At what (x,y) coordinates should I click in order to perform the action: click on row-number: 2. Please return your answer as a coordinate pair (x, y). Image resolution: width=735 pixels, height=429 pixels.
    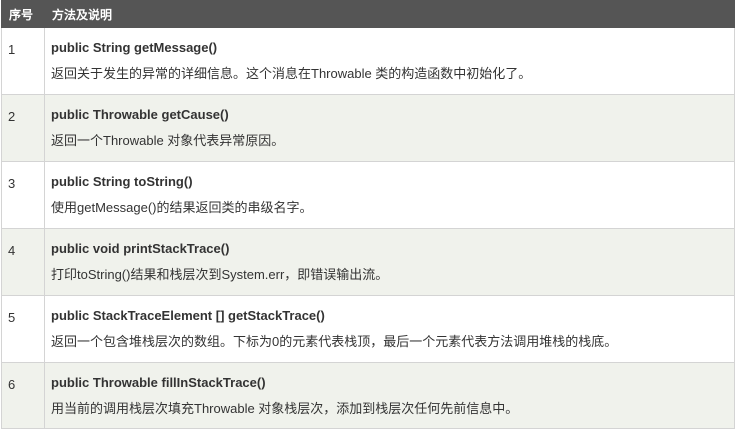
    Looking at the image, I should click on (23, 128).